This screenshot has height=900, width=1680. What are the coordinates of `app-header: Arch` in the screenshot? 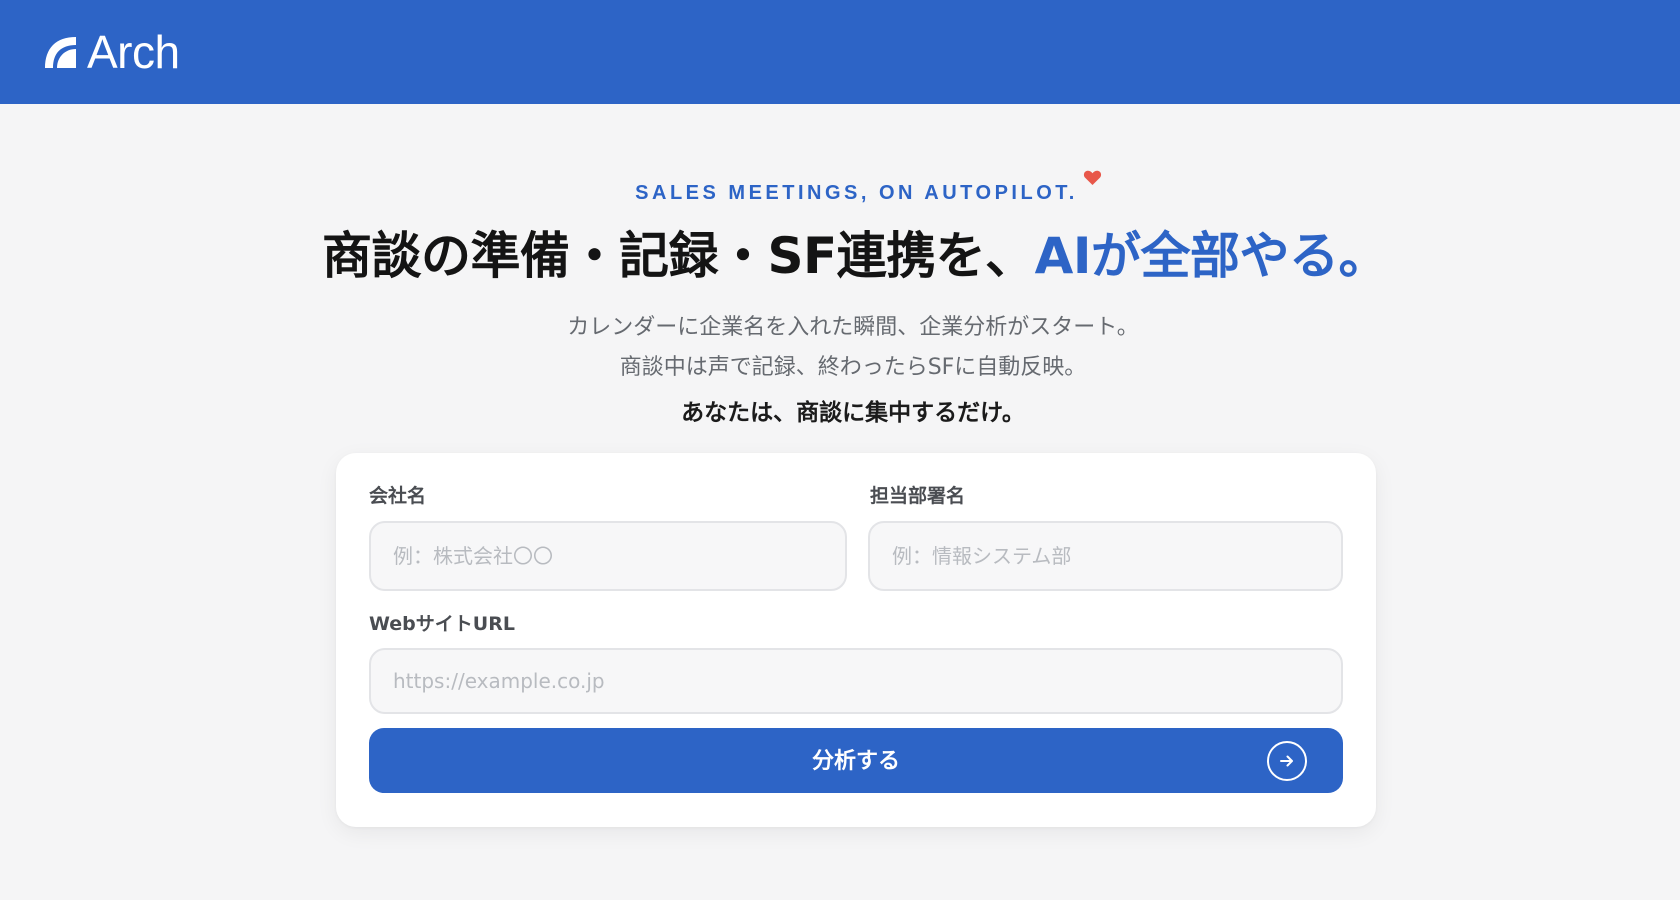 It's located at (840, 52).